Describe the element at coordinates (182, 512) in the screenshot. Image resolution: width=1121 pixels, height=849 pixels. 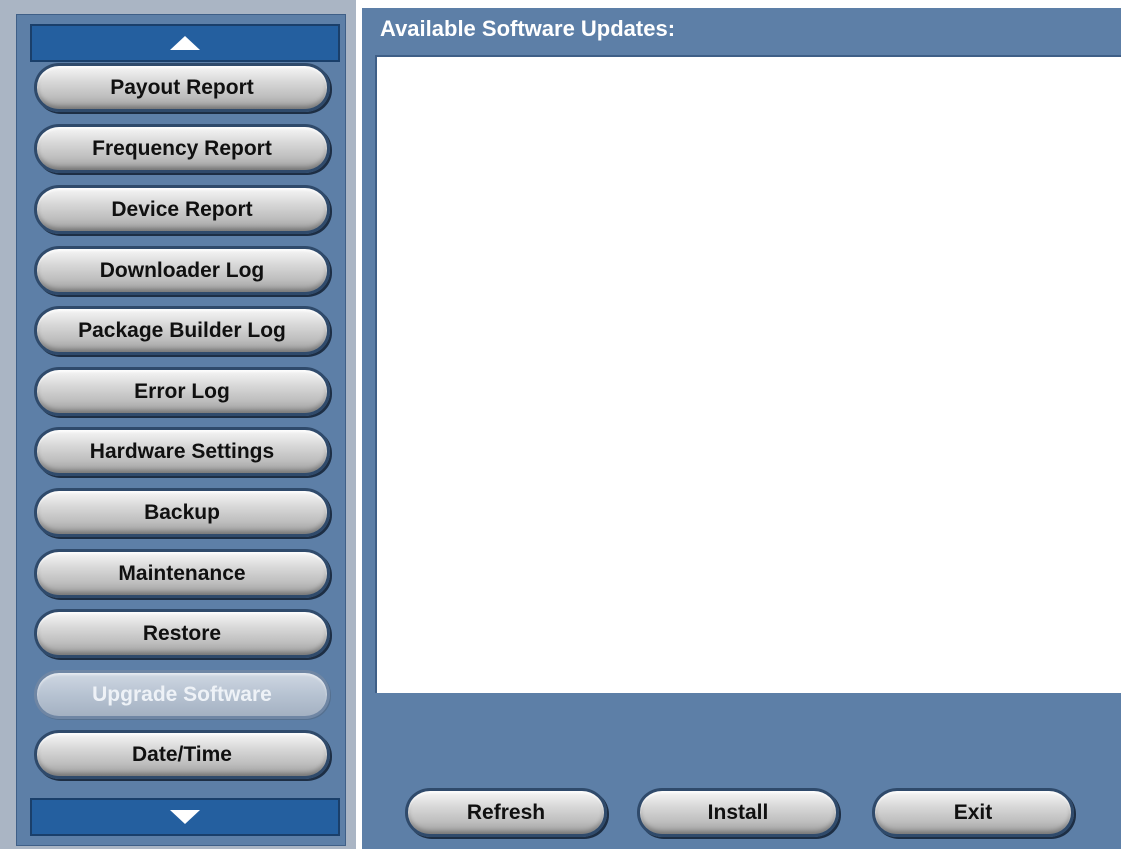
I see `menu-button-backup: Backup` at that location.